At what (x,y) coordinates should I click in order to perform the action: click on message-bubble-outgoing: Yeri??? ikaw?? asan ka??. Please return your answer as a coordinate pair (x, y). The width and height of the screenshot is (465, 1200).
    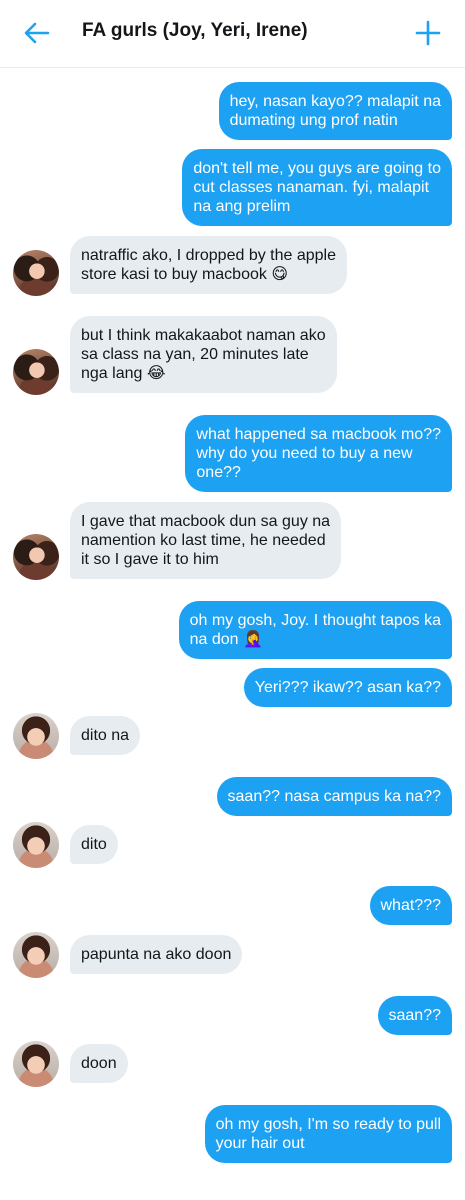
    Looking at the image, I should click on (347, 687).